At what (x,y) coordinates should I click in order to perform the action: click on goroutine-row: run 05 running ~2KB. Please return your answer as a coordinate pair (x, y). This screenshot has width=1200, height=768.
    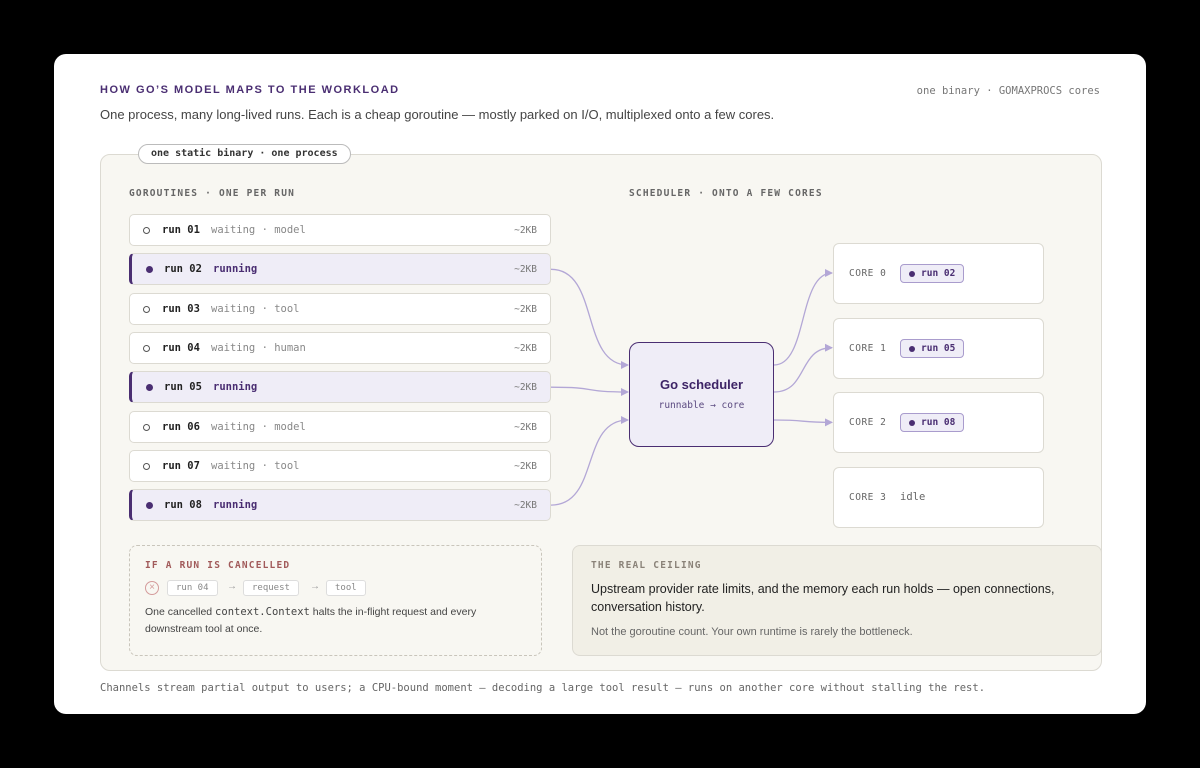
    Looking at the image, I should click on (340, 387).